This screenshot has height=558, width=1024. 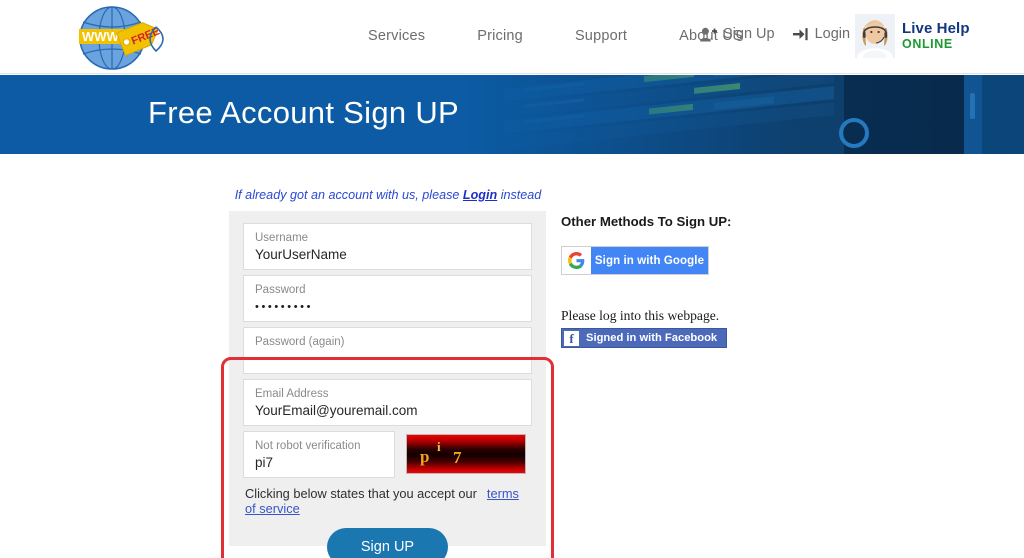 I want to click on google-g-icon, so click(x=576, y=260).